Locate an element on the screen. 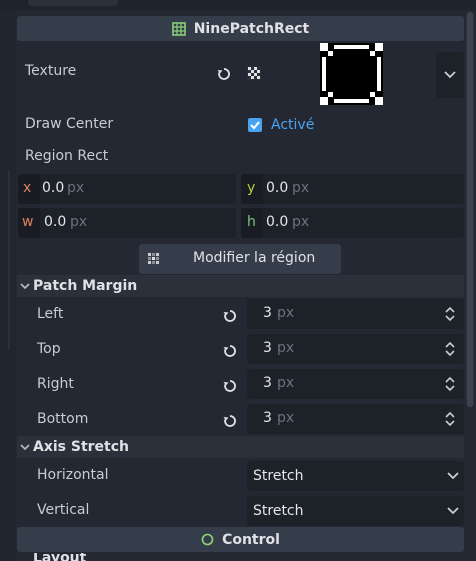  circle-icon is located at coordinates (207, 539).